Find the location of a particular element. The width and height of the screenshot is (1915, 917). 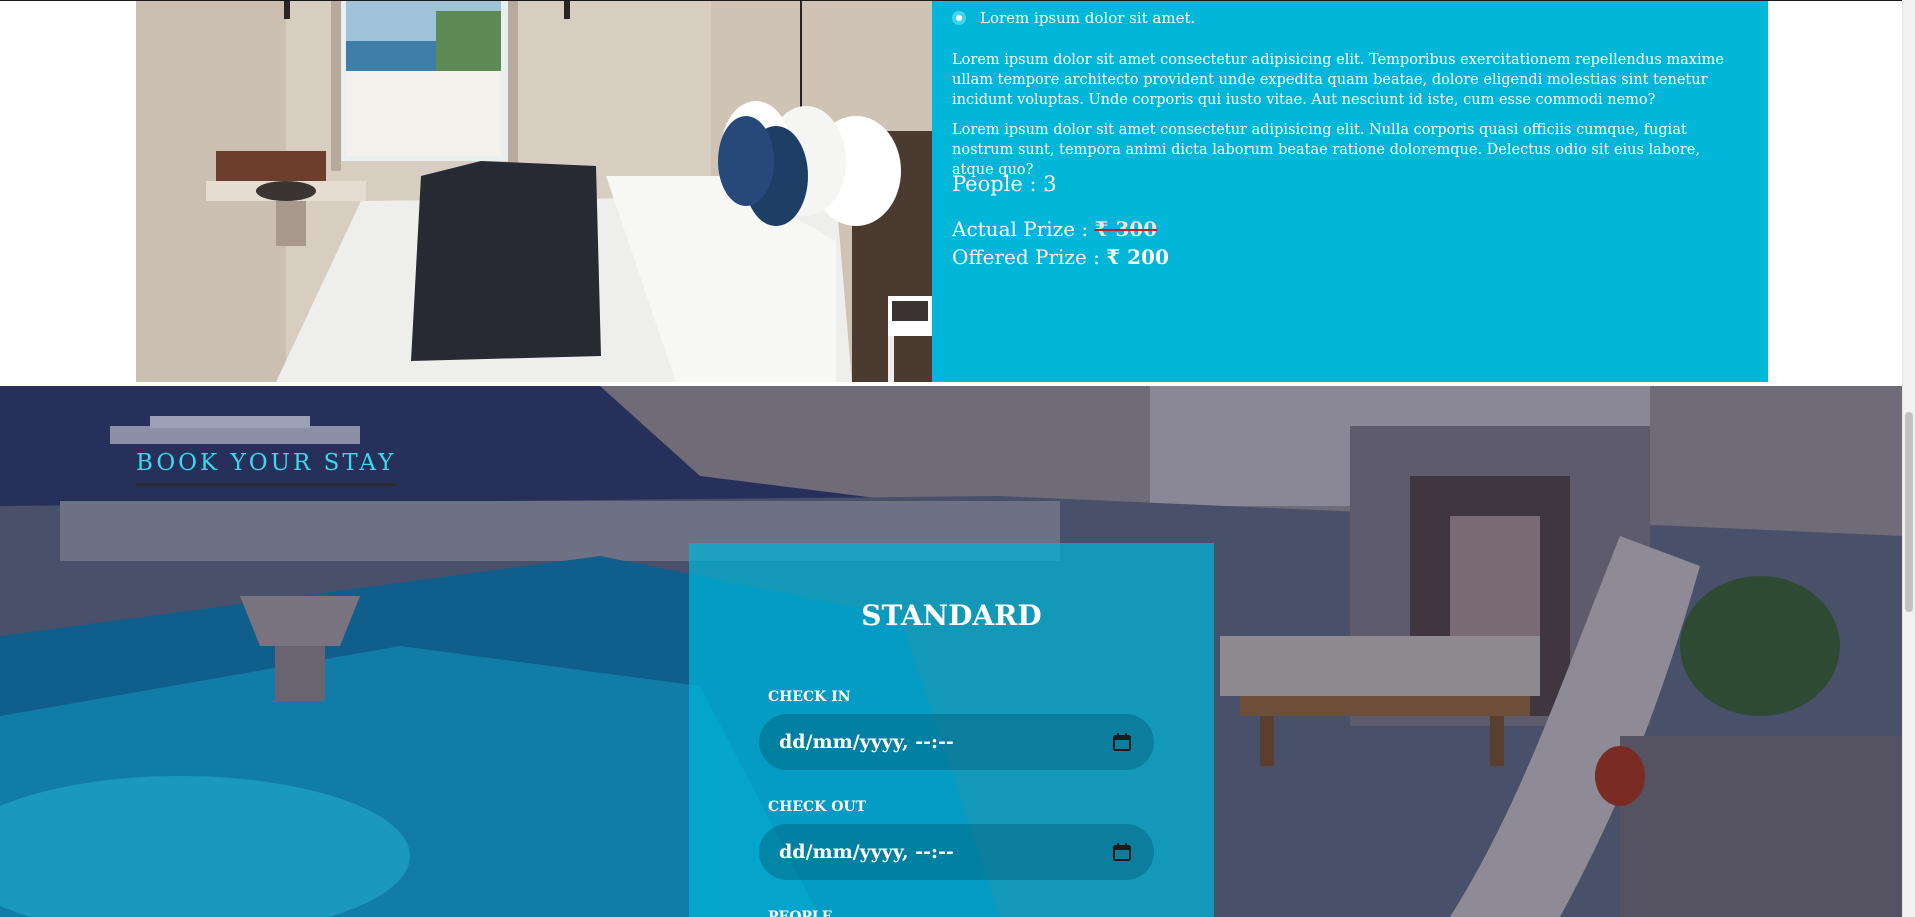

feature-bullet-text: Lorem ipsum dolor sit amet. is located at coordinates (1088, 18).